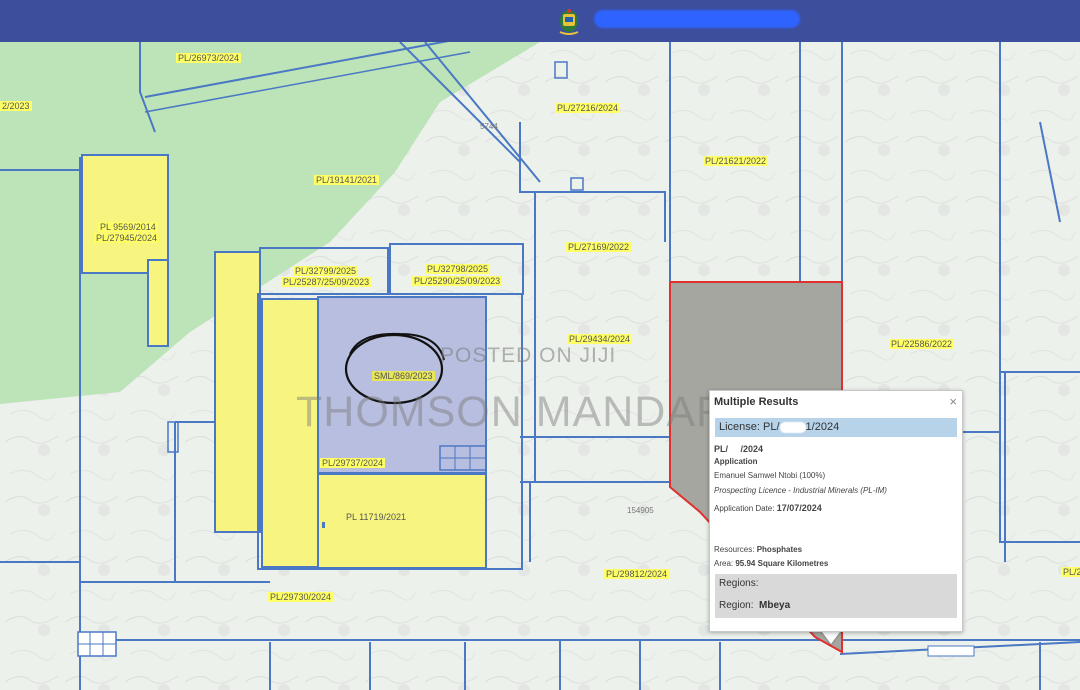  What do you see at coordinates (953, 401) in the screenshot?
I see `close-icon: ×` at bounding box center [953, 401].